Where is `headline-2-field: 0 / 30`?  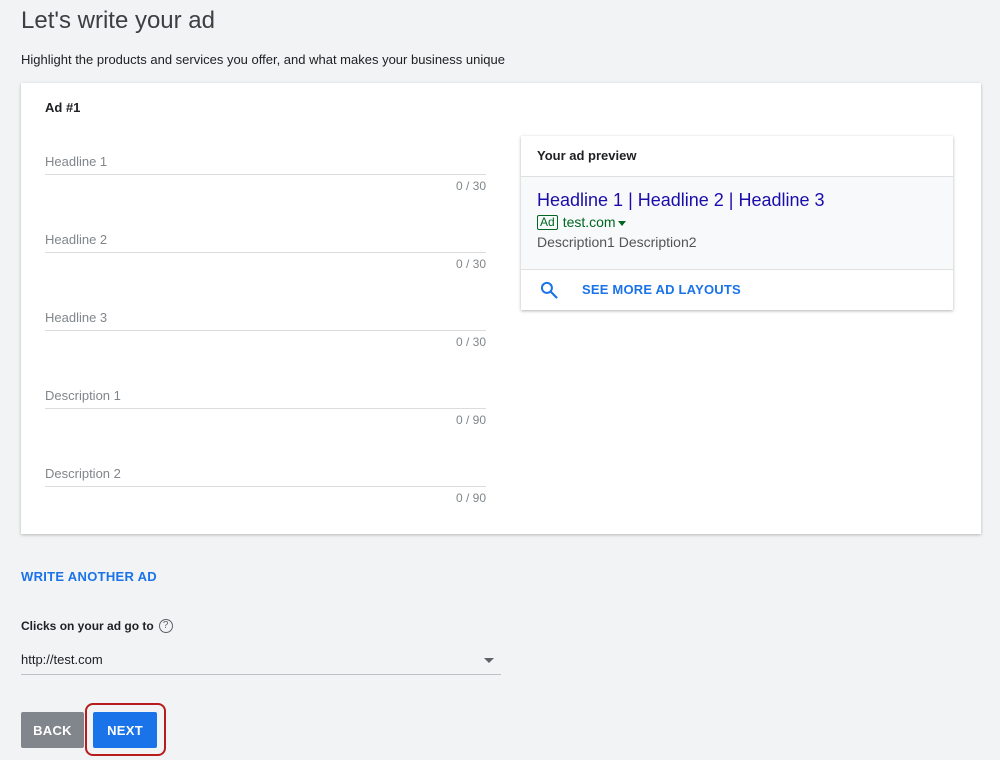
headline-2-field: 0 / 30 is located at coordinates (265, 249).